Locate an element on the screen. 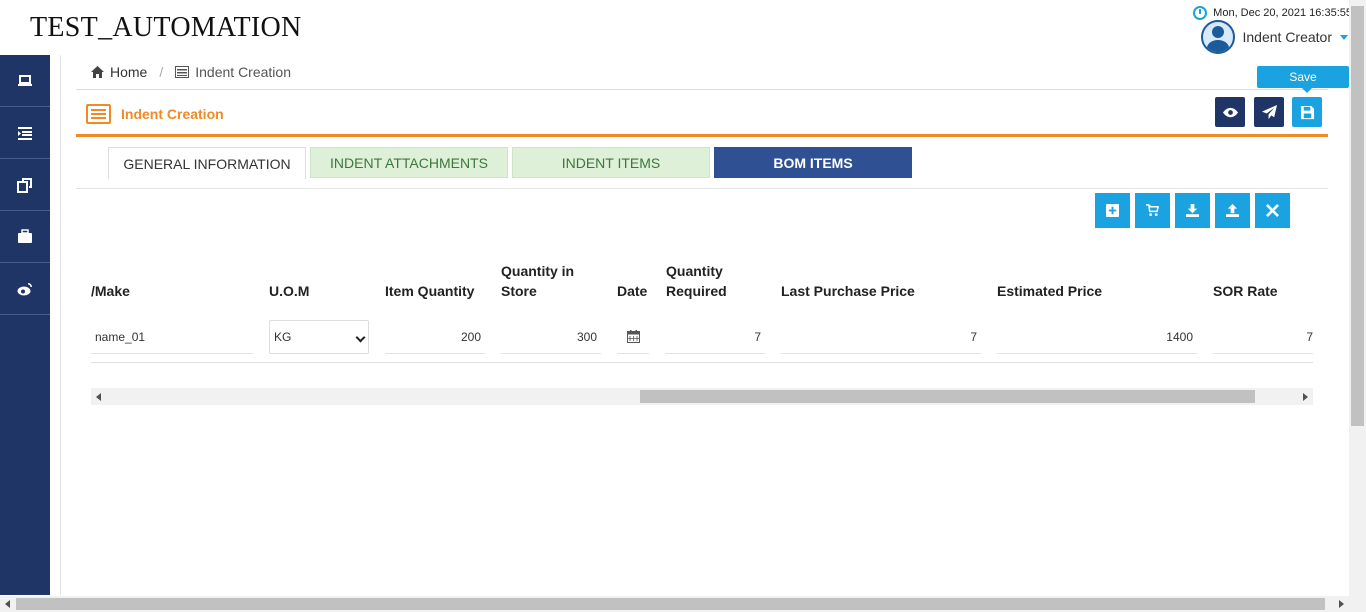  app-title: TEST_AUTOMATION is located at coordinates (166, 27).